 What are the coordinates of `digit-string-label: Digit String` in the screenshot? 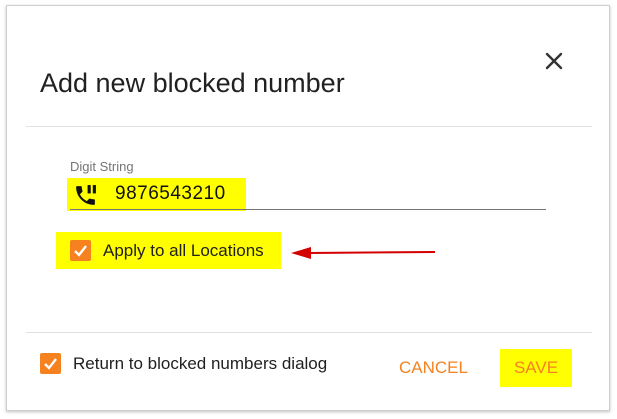 It's located at (102, 166).